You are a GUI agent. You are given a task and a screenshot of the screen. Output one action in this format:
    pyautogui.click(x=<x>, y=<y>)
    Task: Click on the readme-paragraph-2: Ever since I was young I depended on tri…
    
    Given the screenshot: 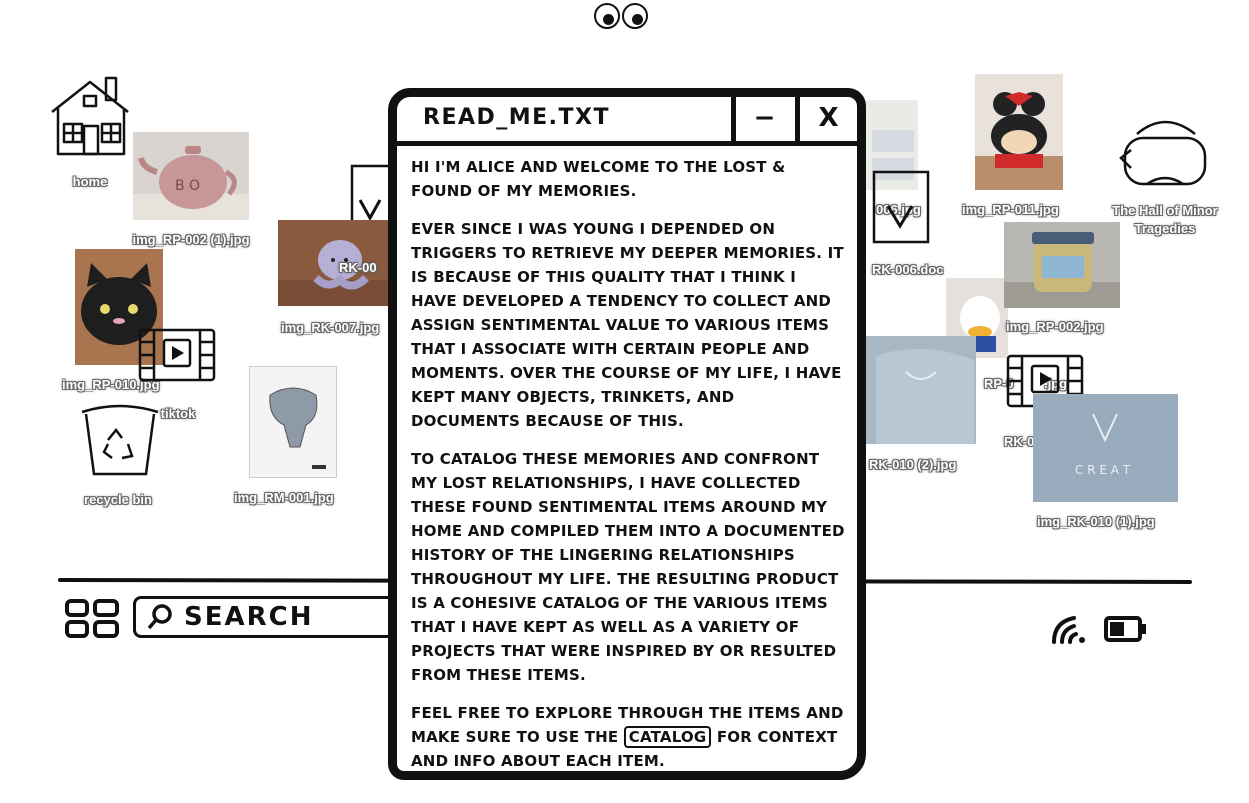 What is the action you would take?
    pyautogui.click(x=627, y=325)
    